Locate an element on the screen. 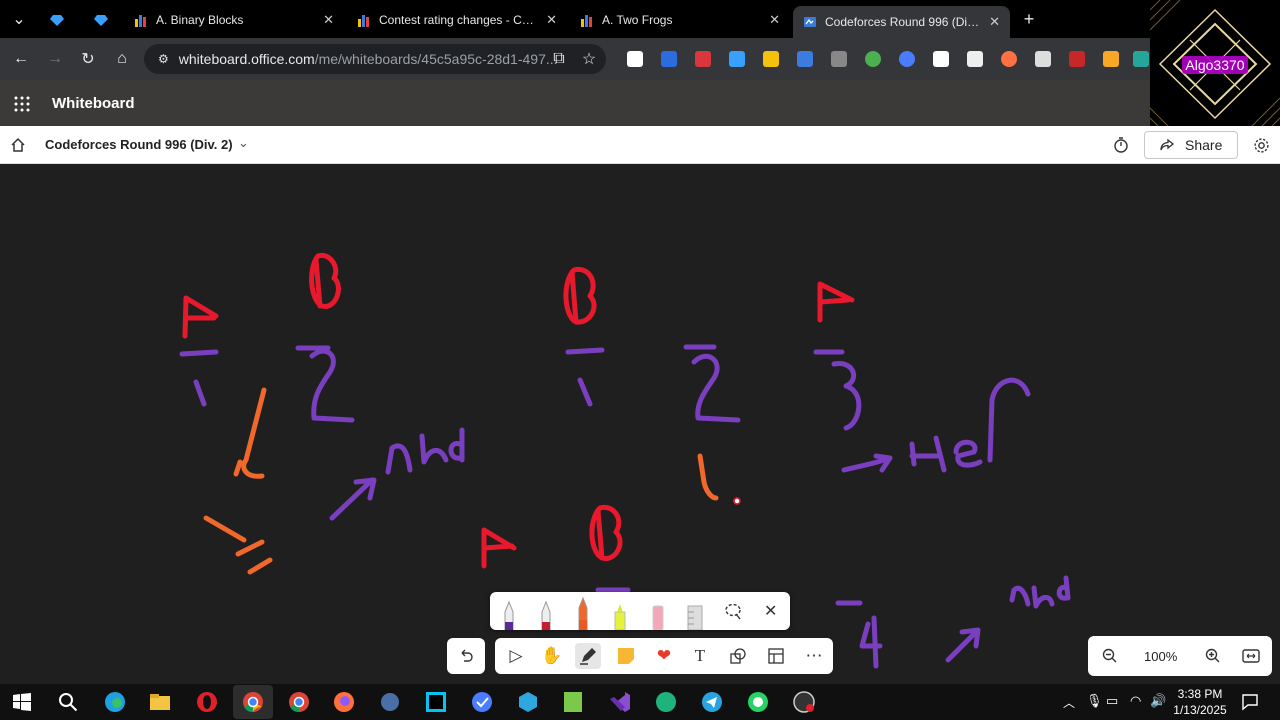 The height and width of the screenshot is (720, 1280). app-cube-icon is located at coordinates (528, 702).